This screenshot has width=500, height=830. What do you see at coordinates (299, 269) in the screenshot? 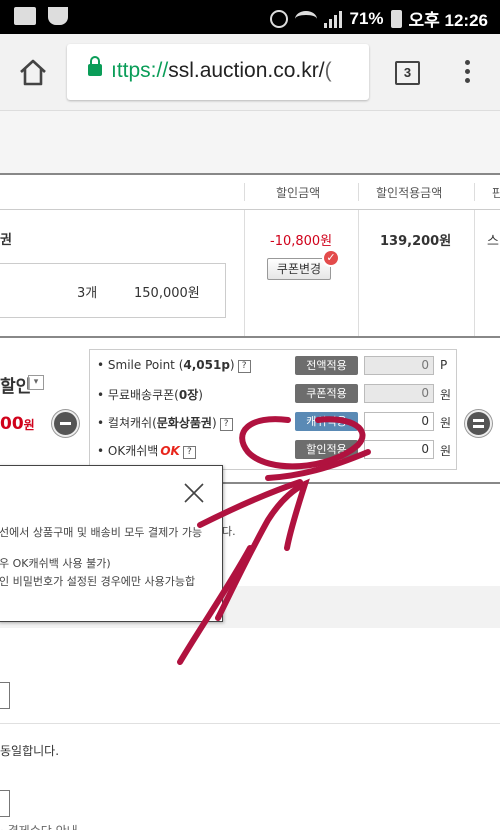
I see `coupon-change-button: 쿠폰변경` at bounding box center [299, 269].